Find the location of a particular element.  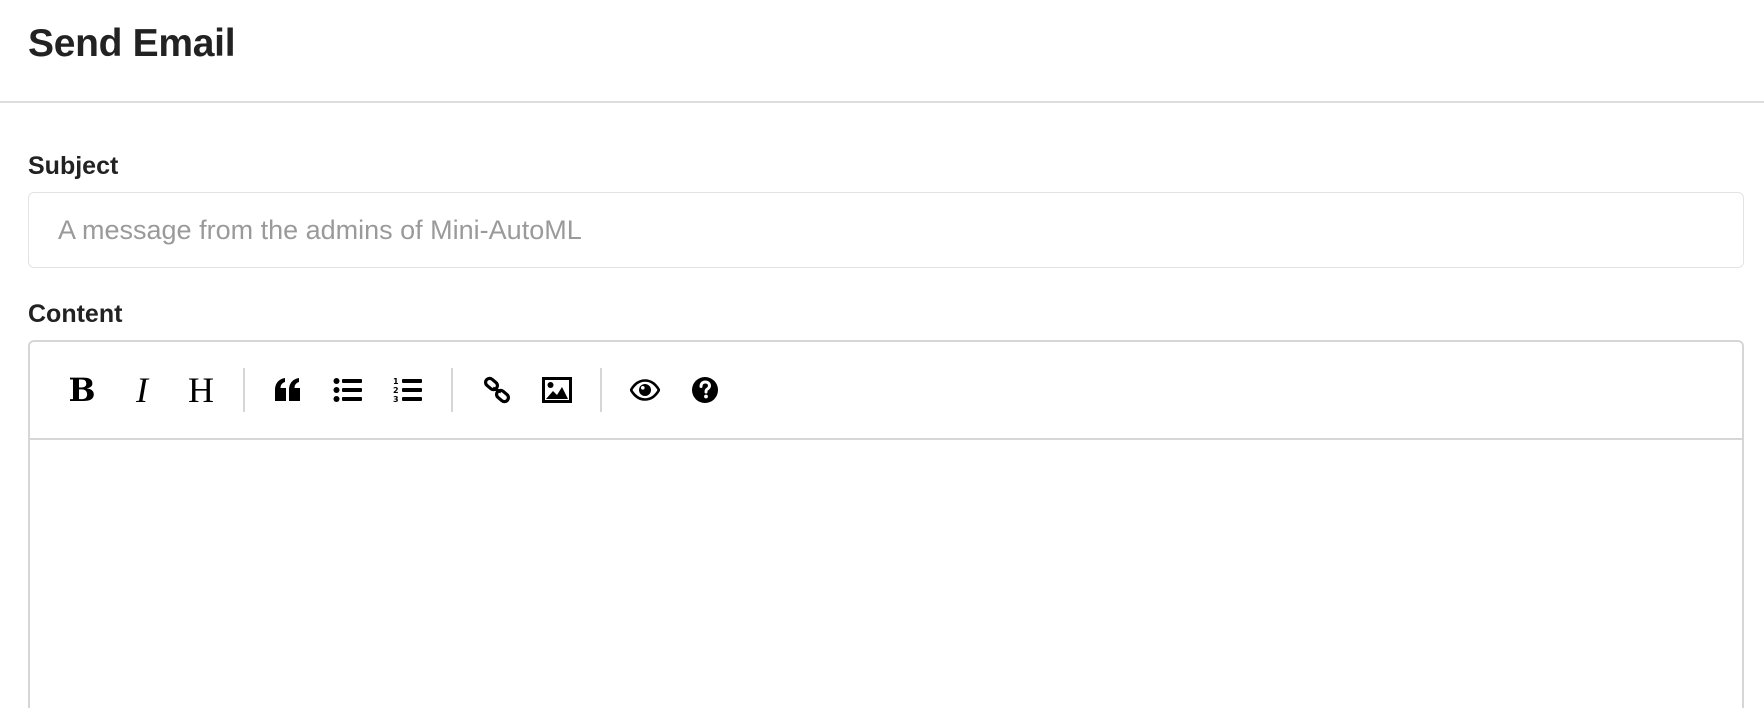

bold-button: B is located at coordinates (82, 390).